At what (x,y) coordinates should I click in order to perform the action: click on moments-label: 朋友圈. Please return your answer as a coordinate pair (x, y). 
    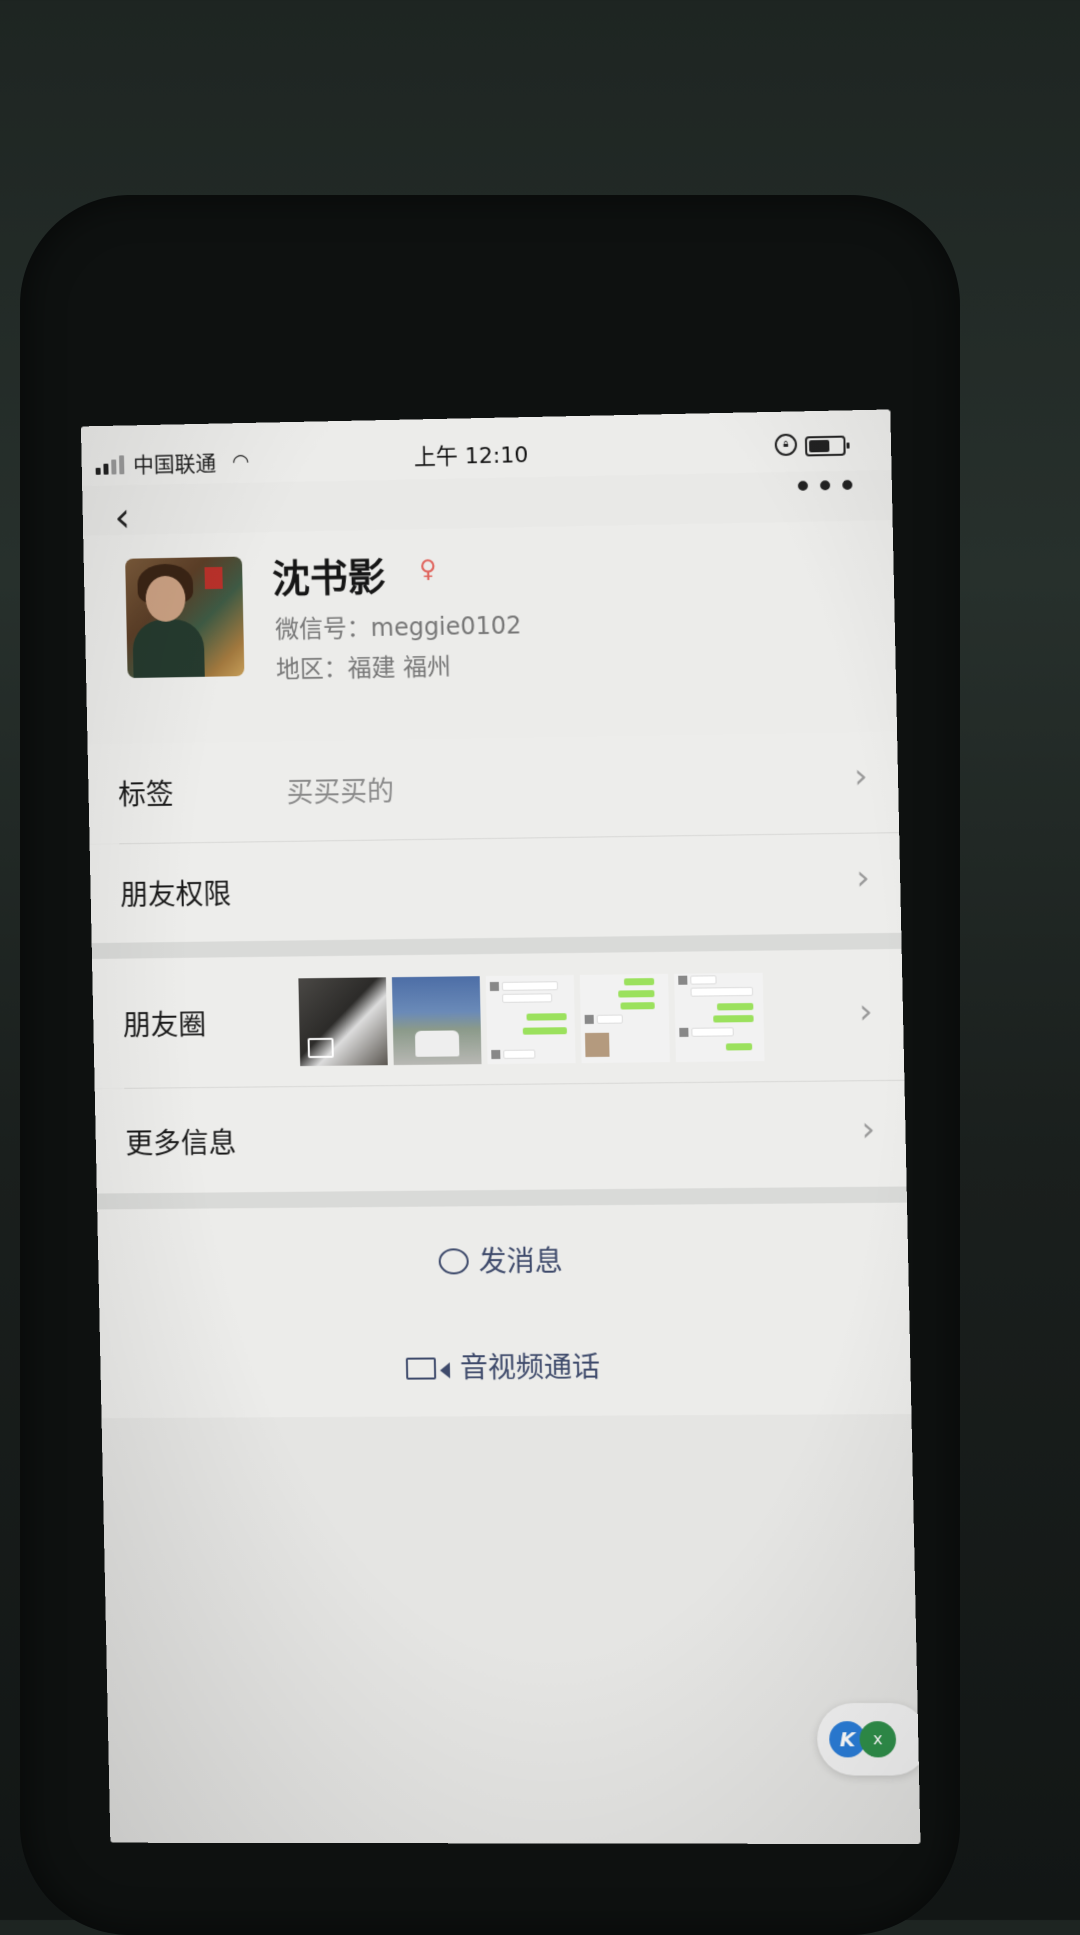
    Looking at the image, I should click on (165, 1023).